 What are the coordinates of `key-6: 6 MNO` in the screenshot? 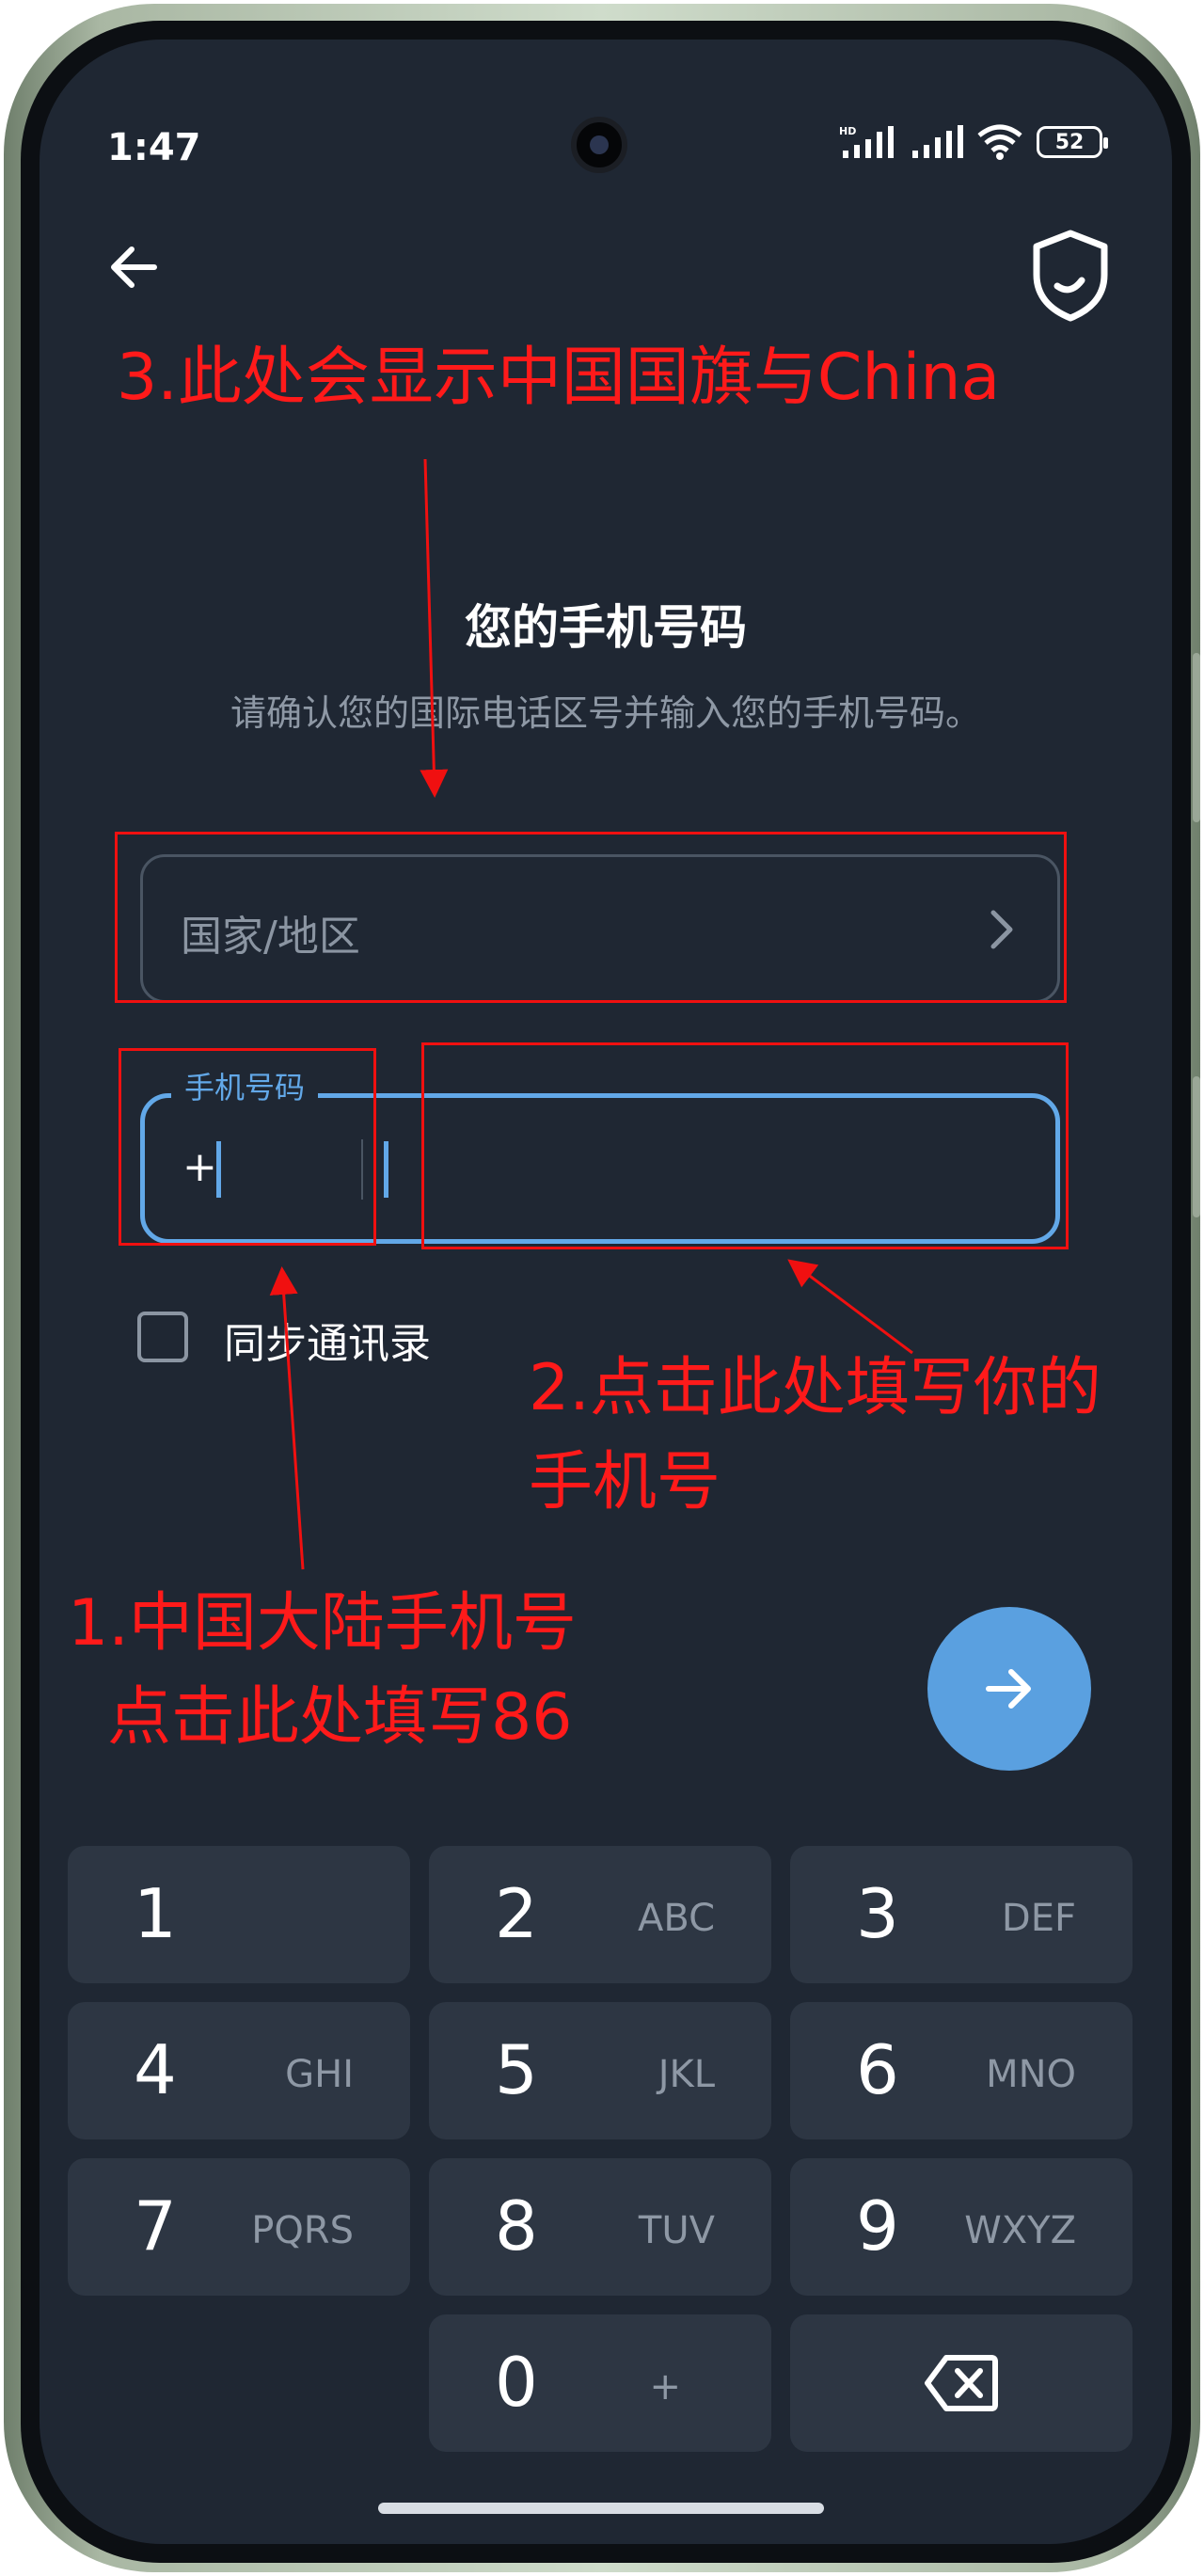 It's located at (962, 2070).